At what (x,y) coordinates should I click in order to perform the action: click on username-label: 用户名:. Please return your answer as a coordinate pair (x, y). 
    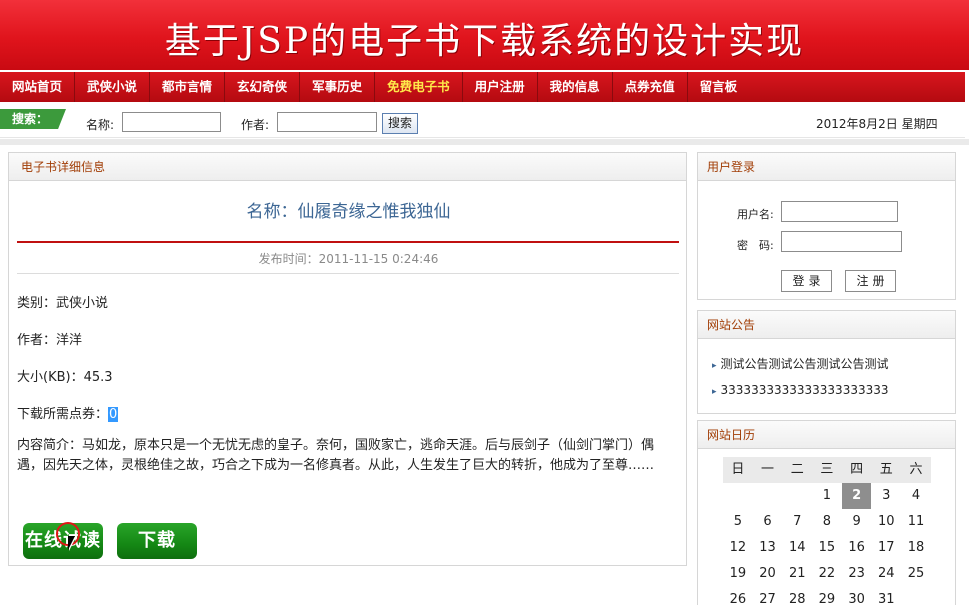
    Looking at the image, I should click on (755, 214).